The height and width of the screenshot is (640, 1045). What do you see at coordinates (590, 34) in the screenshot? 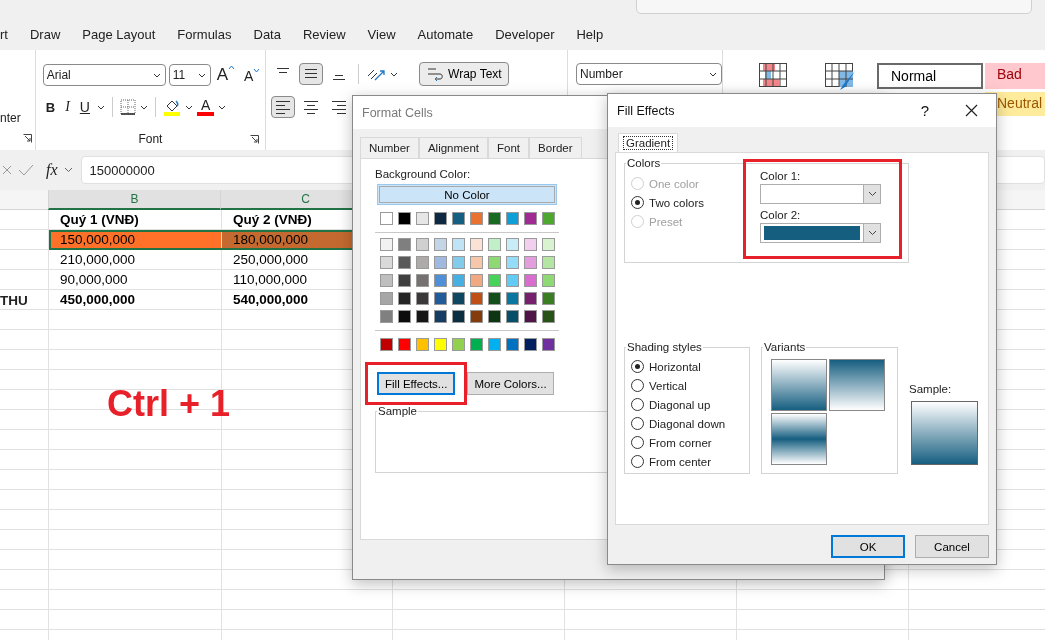
I see `ribbon-tab: Help` at bounding box center [590, 34].